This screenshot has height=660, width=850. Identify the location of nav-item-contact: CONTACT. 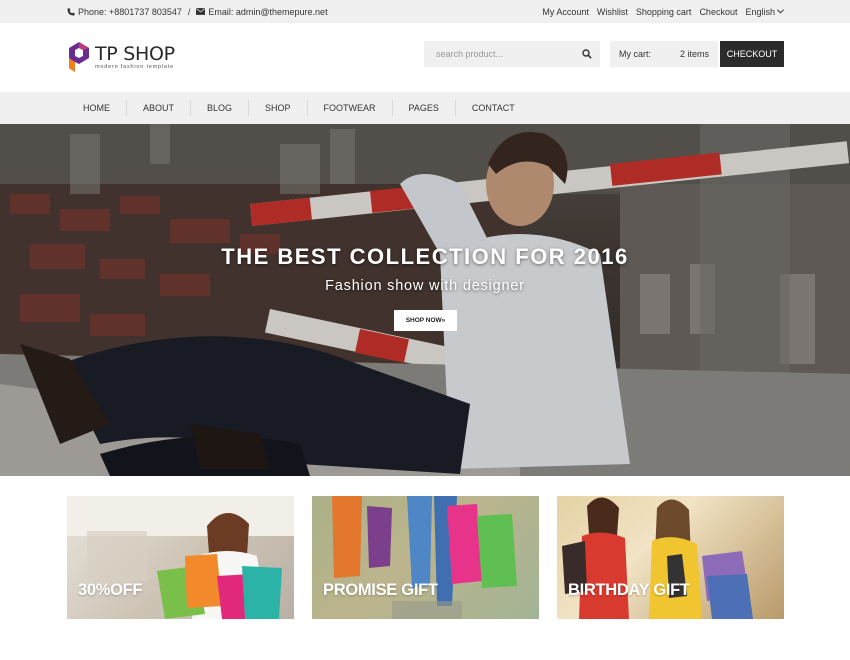
(493, 108).